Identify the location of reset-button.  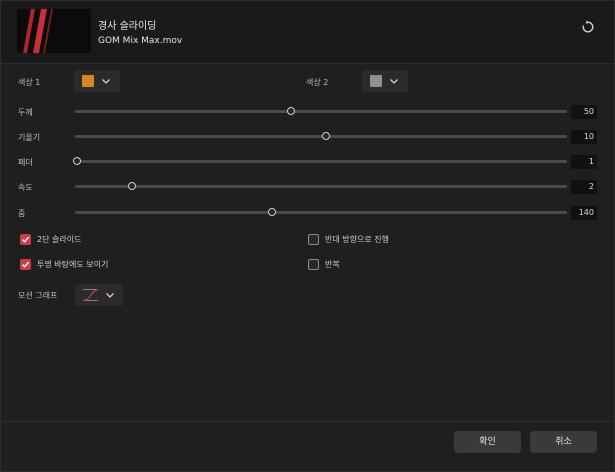
(588, 27).